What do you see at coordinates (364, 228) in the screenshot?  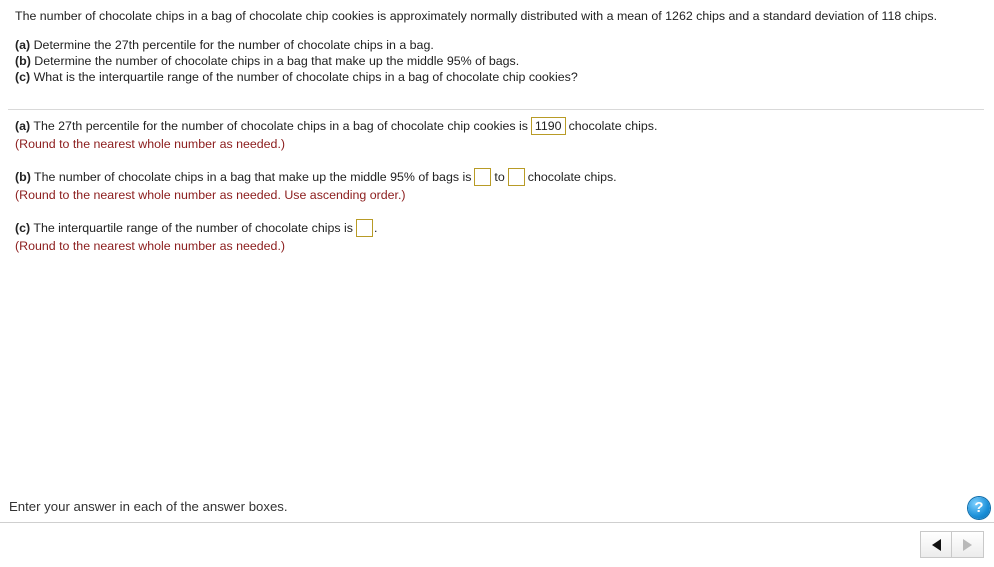 I see `answer-c-input` at bounding box center [364, 228].